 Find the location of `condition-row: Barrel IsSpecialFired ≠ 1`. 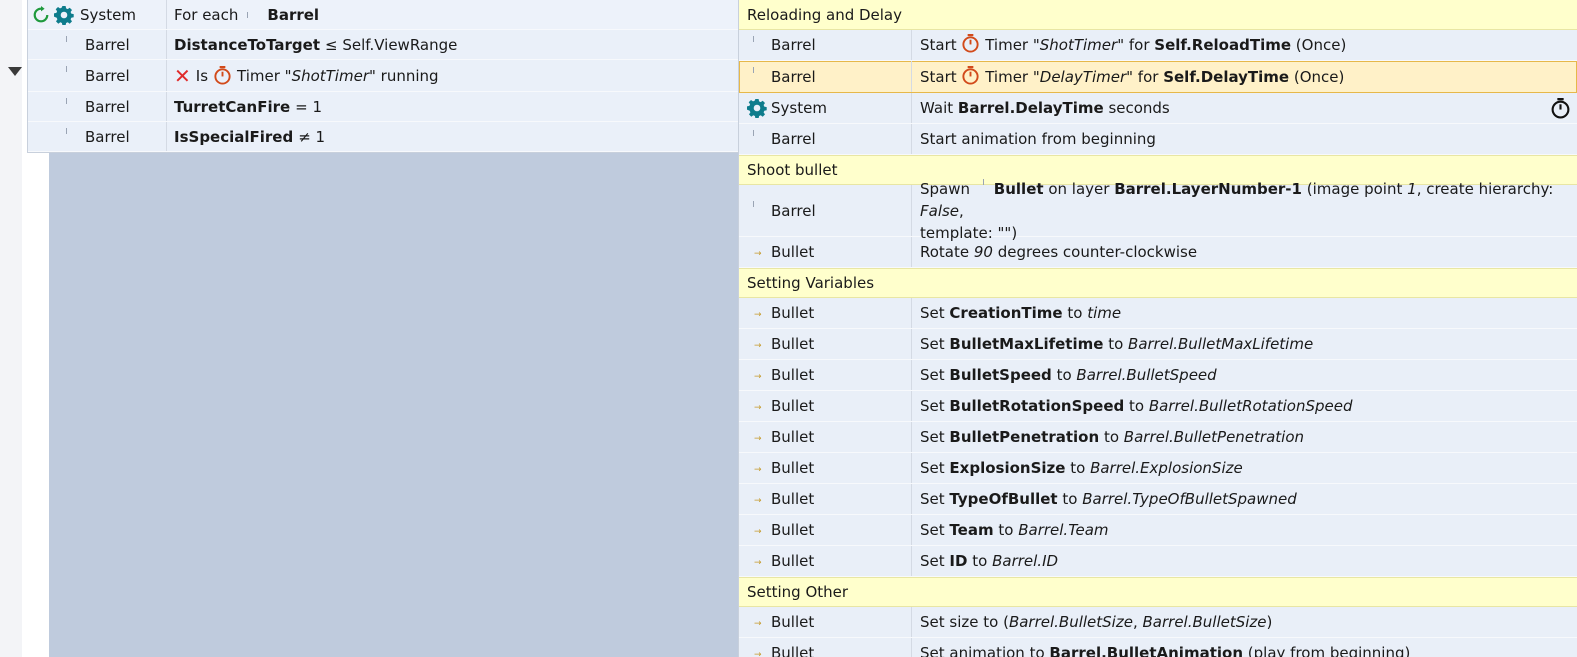

condition-row: Barrel IsSpecialFired ≠ 1 is located at coordinates (383, 137).